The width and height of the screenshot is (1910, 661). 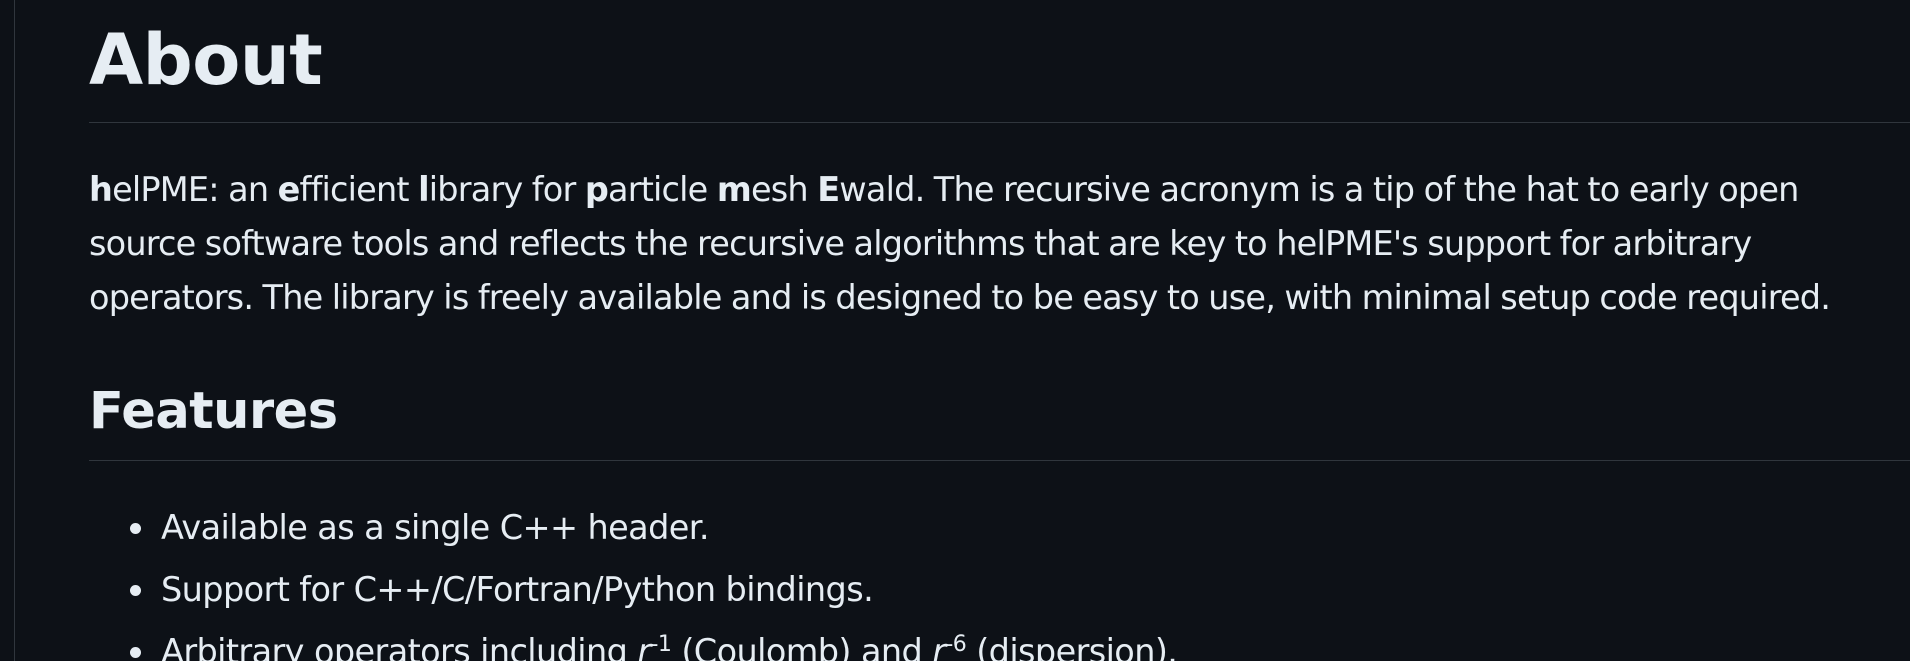 I want to click on desc-seg-5: article, so click(x=662, y=189).